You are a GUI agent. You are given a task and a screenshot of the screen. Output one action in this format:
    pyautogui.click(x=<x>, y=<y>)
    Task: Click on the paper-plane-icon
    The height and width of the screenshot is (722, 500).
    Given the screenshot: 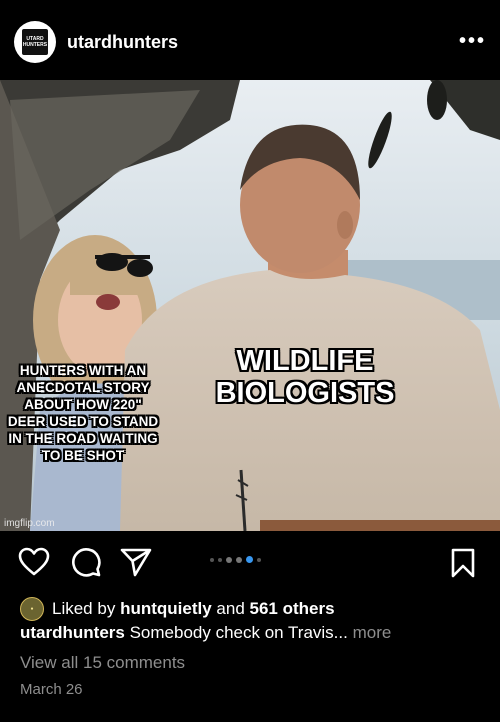 What is the action you would take?
    pyautogui.click(x=136, y=562)
    